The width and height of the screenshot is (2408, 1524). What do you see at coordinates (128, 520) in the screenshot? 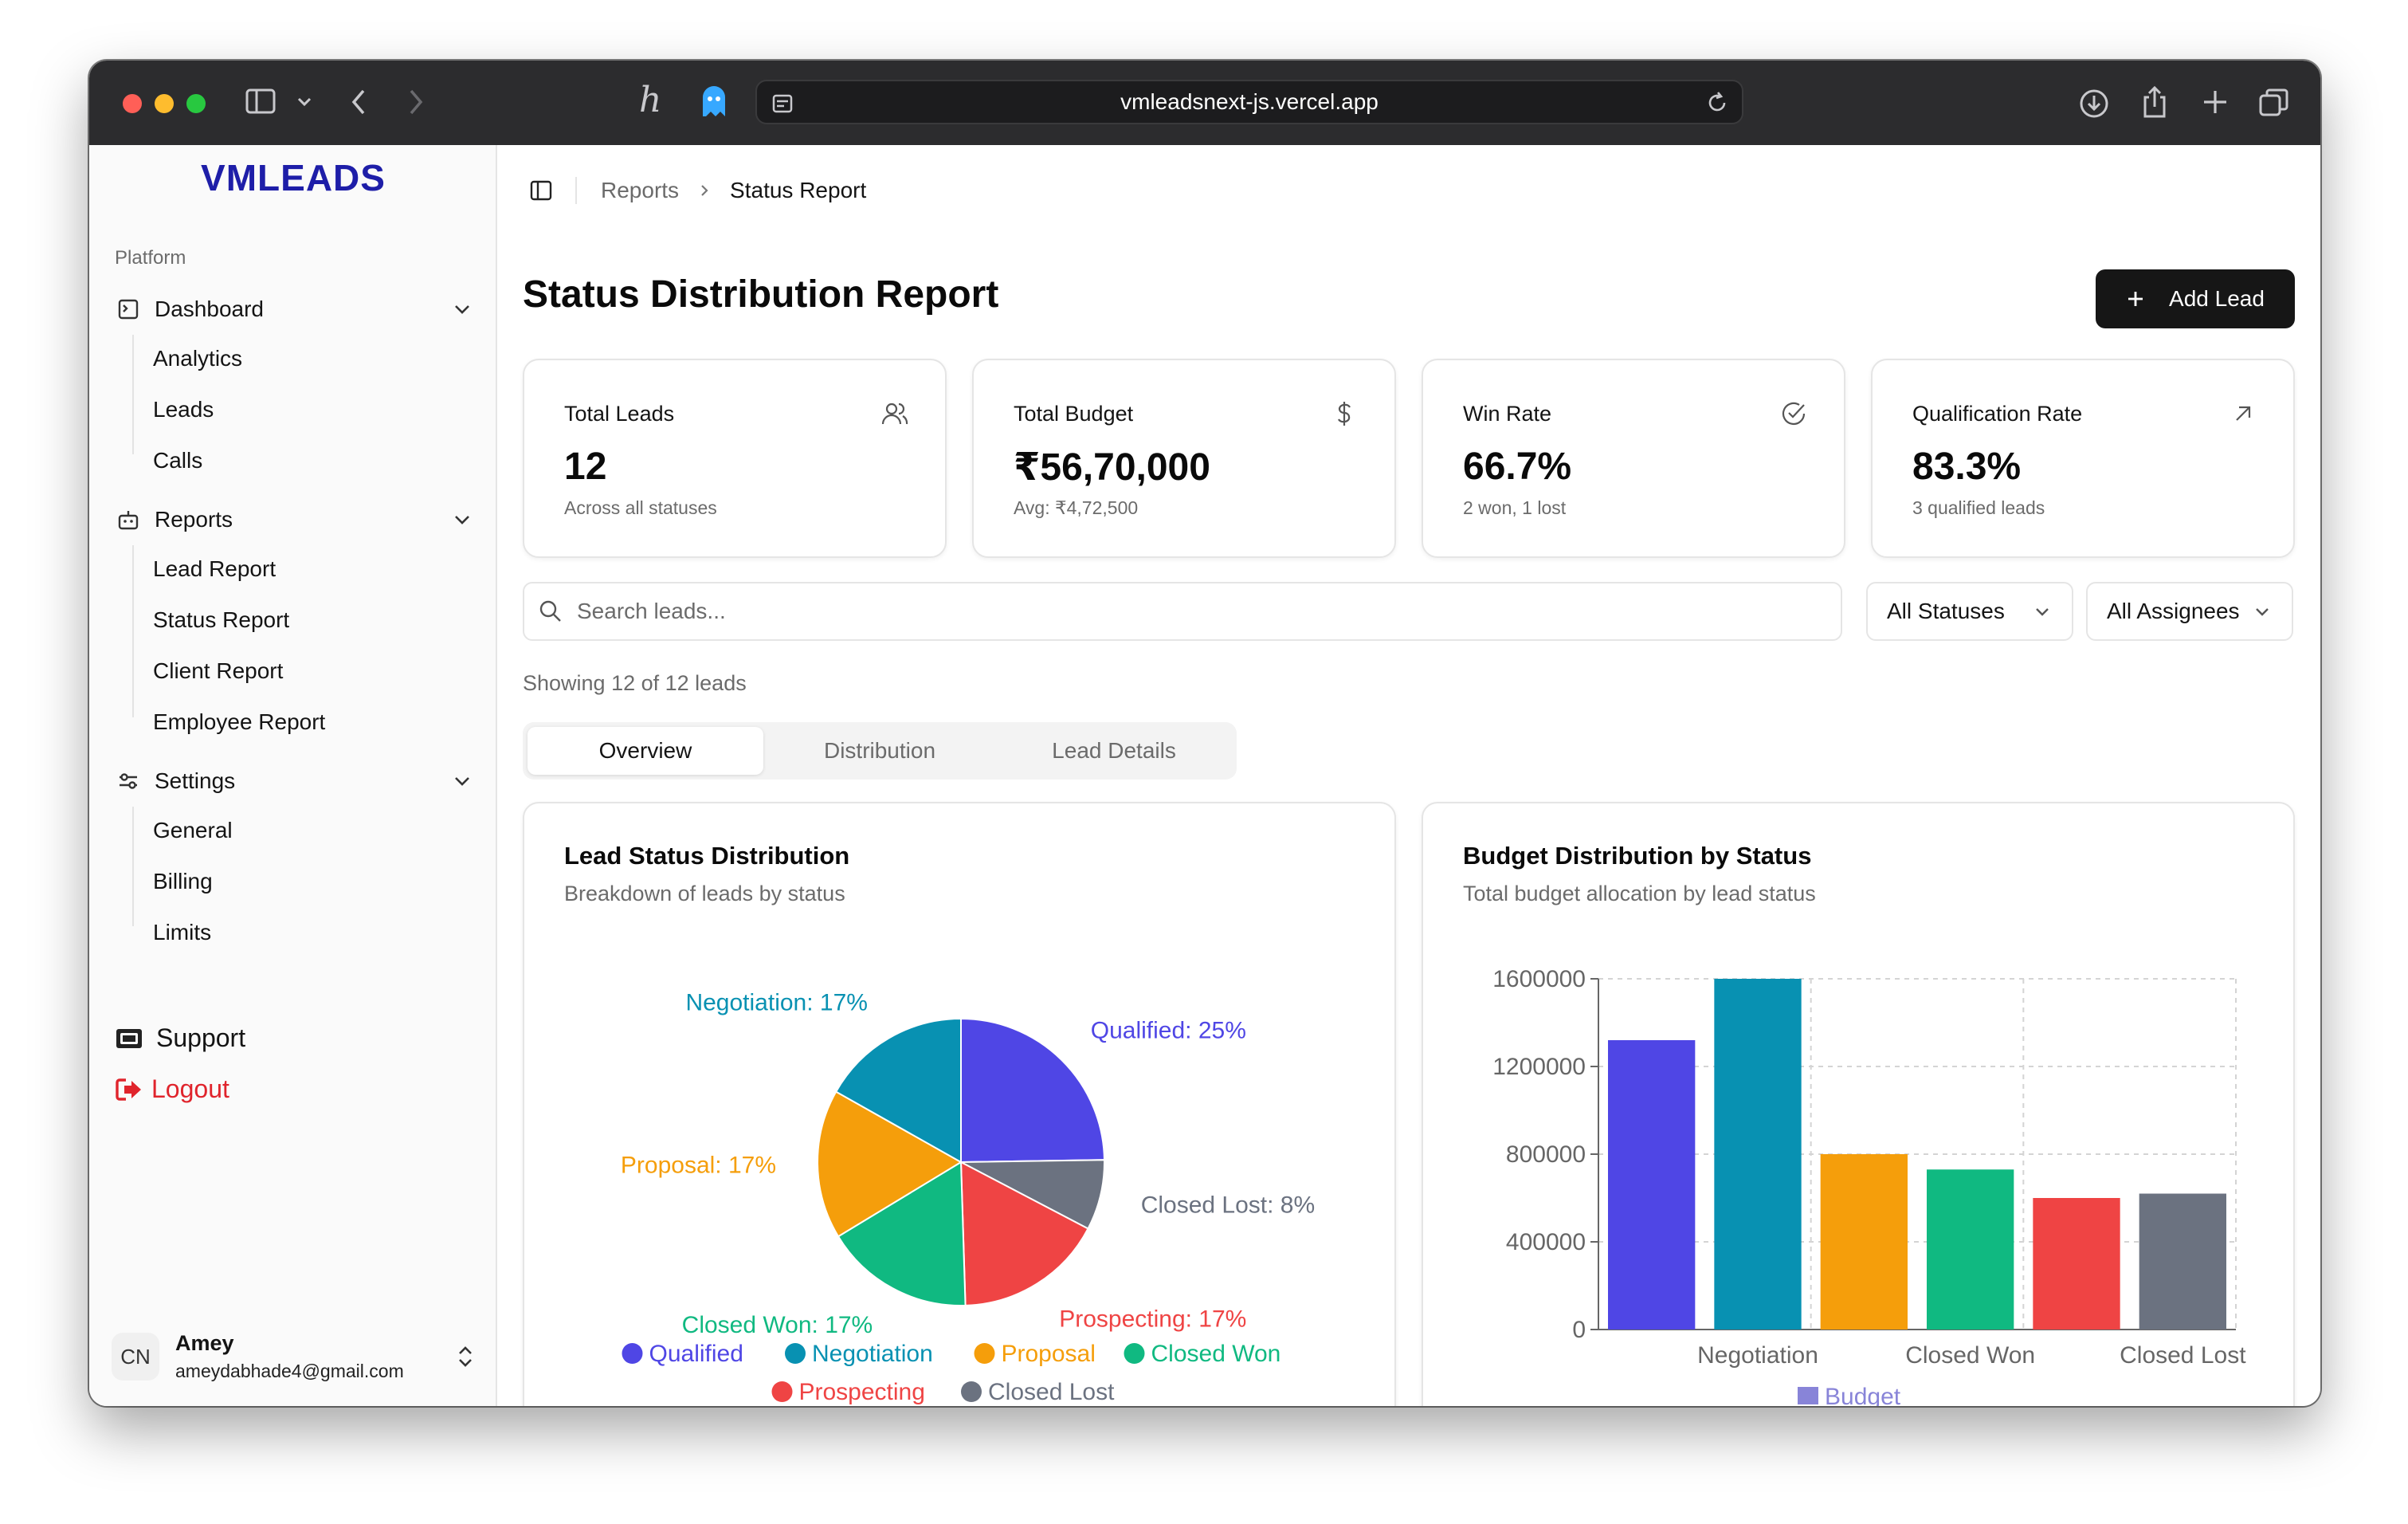
I see `bot-icon` at bounding box center [128, 520].